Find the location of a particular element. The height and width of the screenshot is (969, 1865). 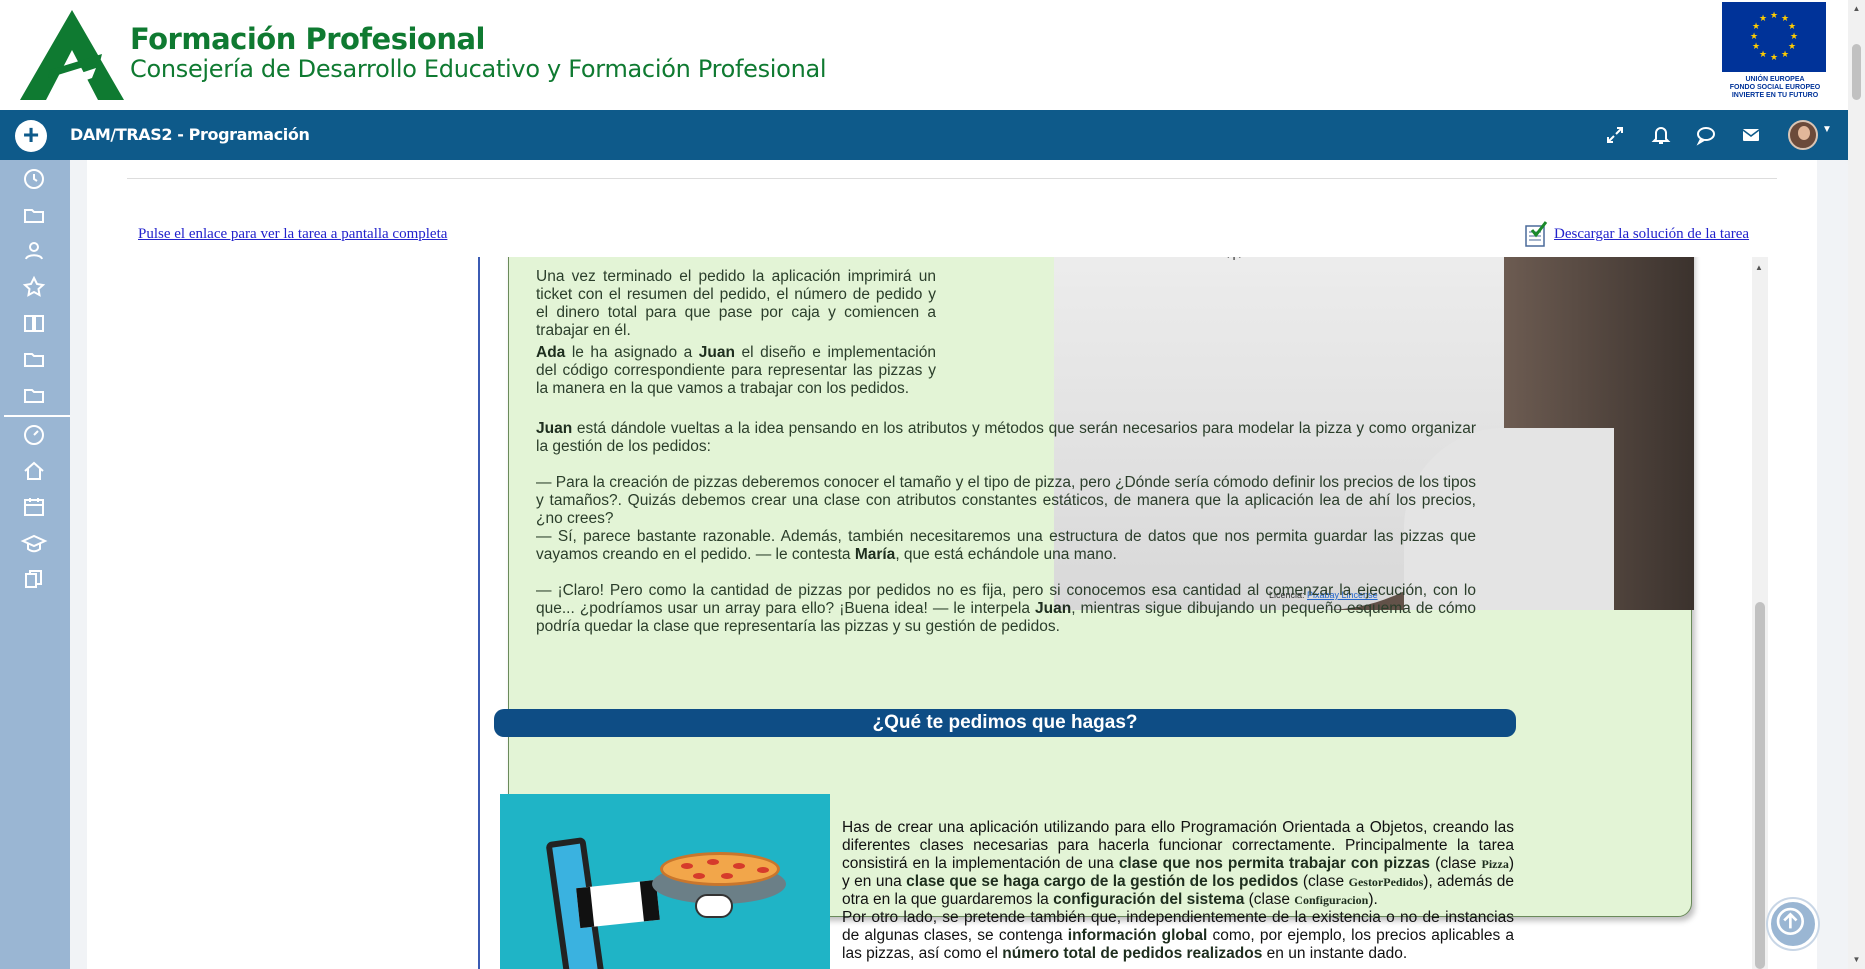

page-scroll-thumb is located at coordinates (1856, 72).